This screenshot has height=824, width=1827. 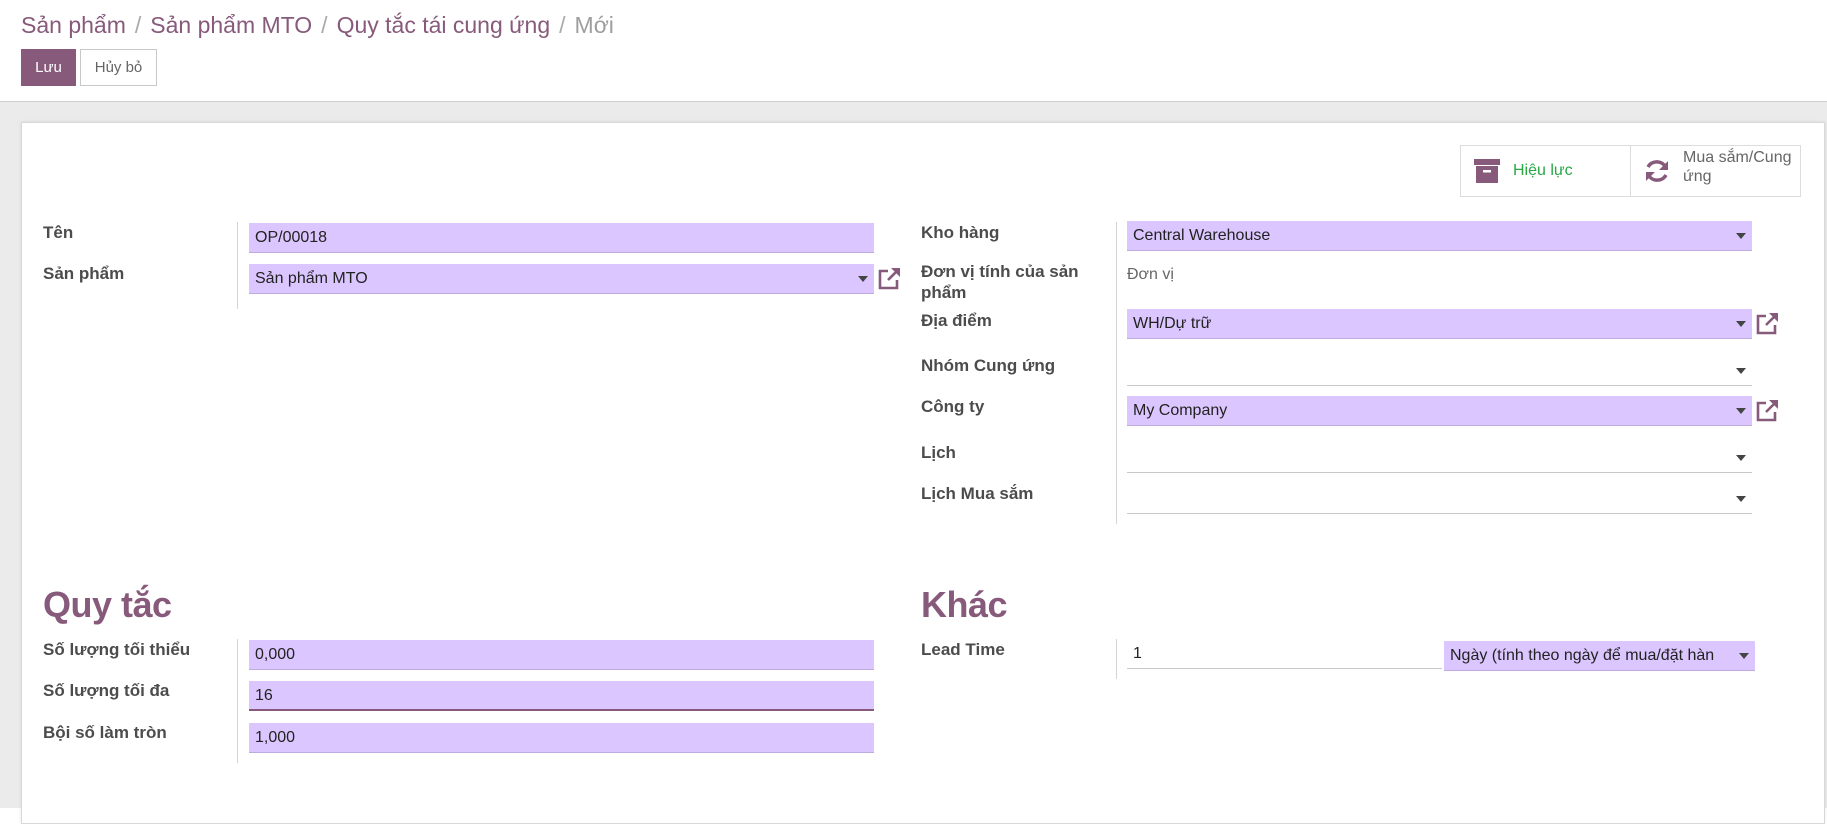 What do you see at coordinates (1150, 274) in the screenshot?
I see `uom-value: Đơn vị` at bounding box center [1150, 274].